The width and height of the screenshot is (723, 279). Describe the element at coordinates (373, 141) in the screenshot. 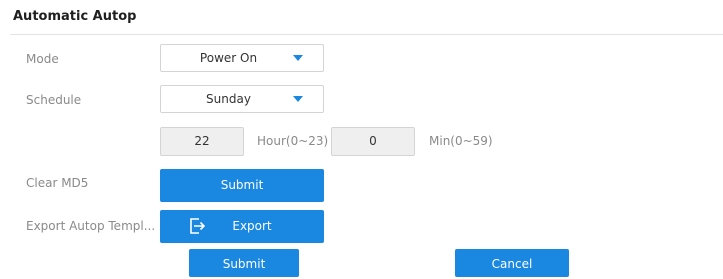

I see `minute-input: 0` at that location.